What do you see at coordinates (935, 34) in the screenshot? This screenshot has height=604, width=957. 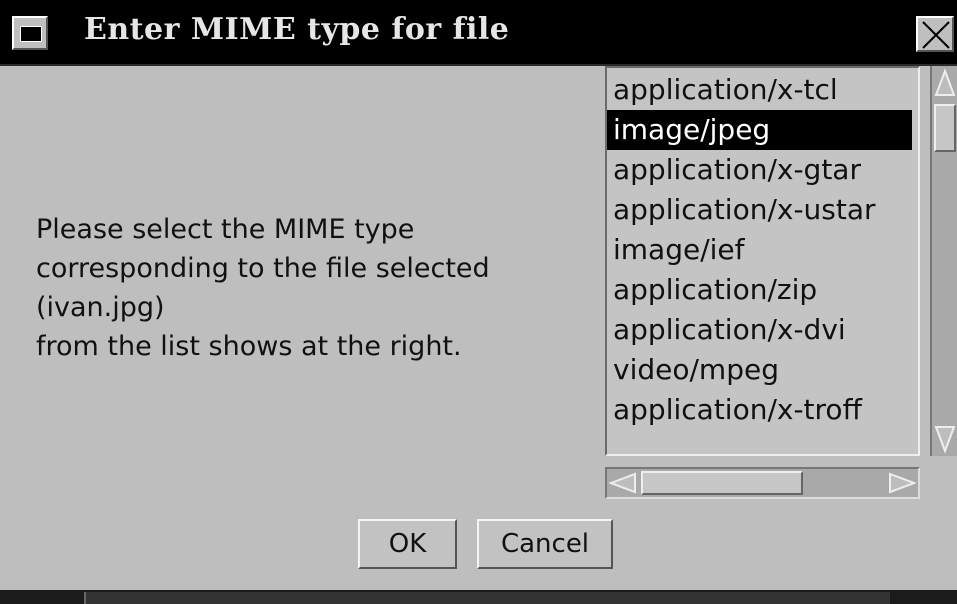 I see `close-icon` at bounding box center [935, 34].